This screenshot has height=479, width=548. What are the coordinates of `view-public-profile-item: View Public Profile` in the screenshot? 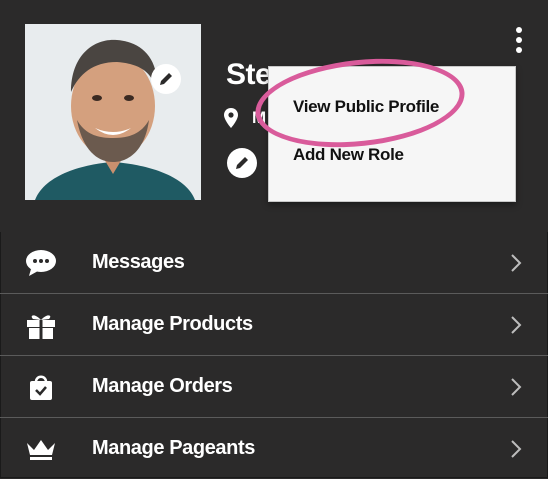 It's located at (366, 107).